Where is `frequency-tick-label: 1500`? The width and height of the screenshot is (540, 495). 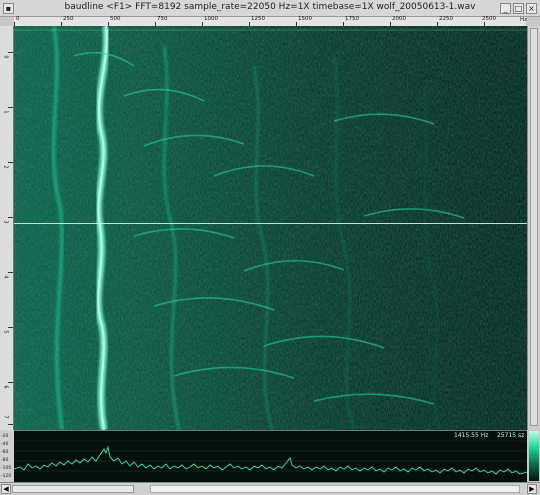
frequency-tick-label: 1500 is located at coordinates (305, 19).